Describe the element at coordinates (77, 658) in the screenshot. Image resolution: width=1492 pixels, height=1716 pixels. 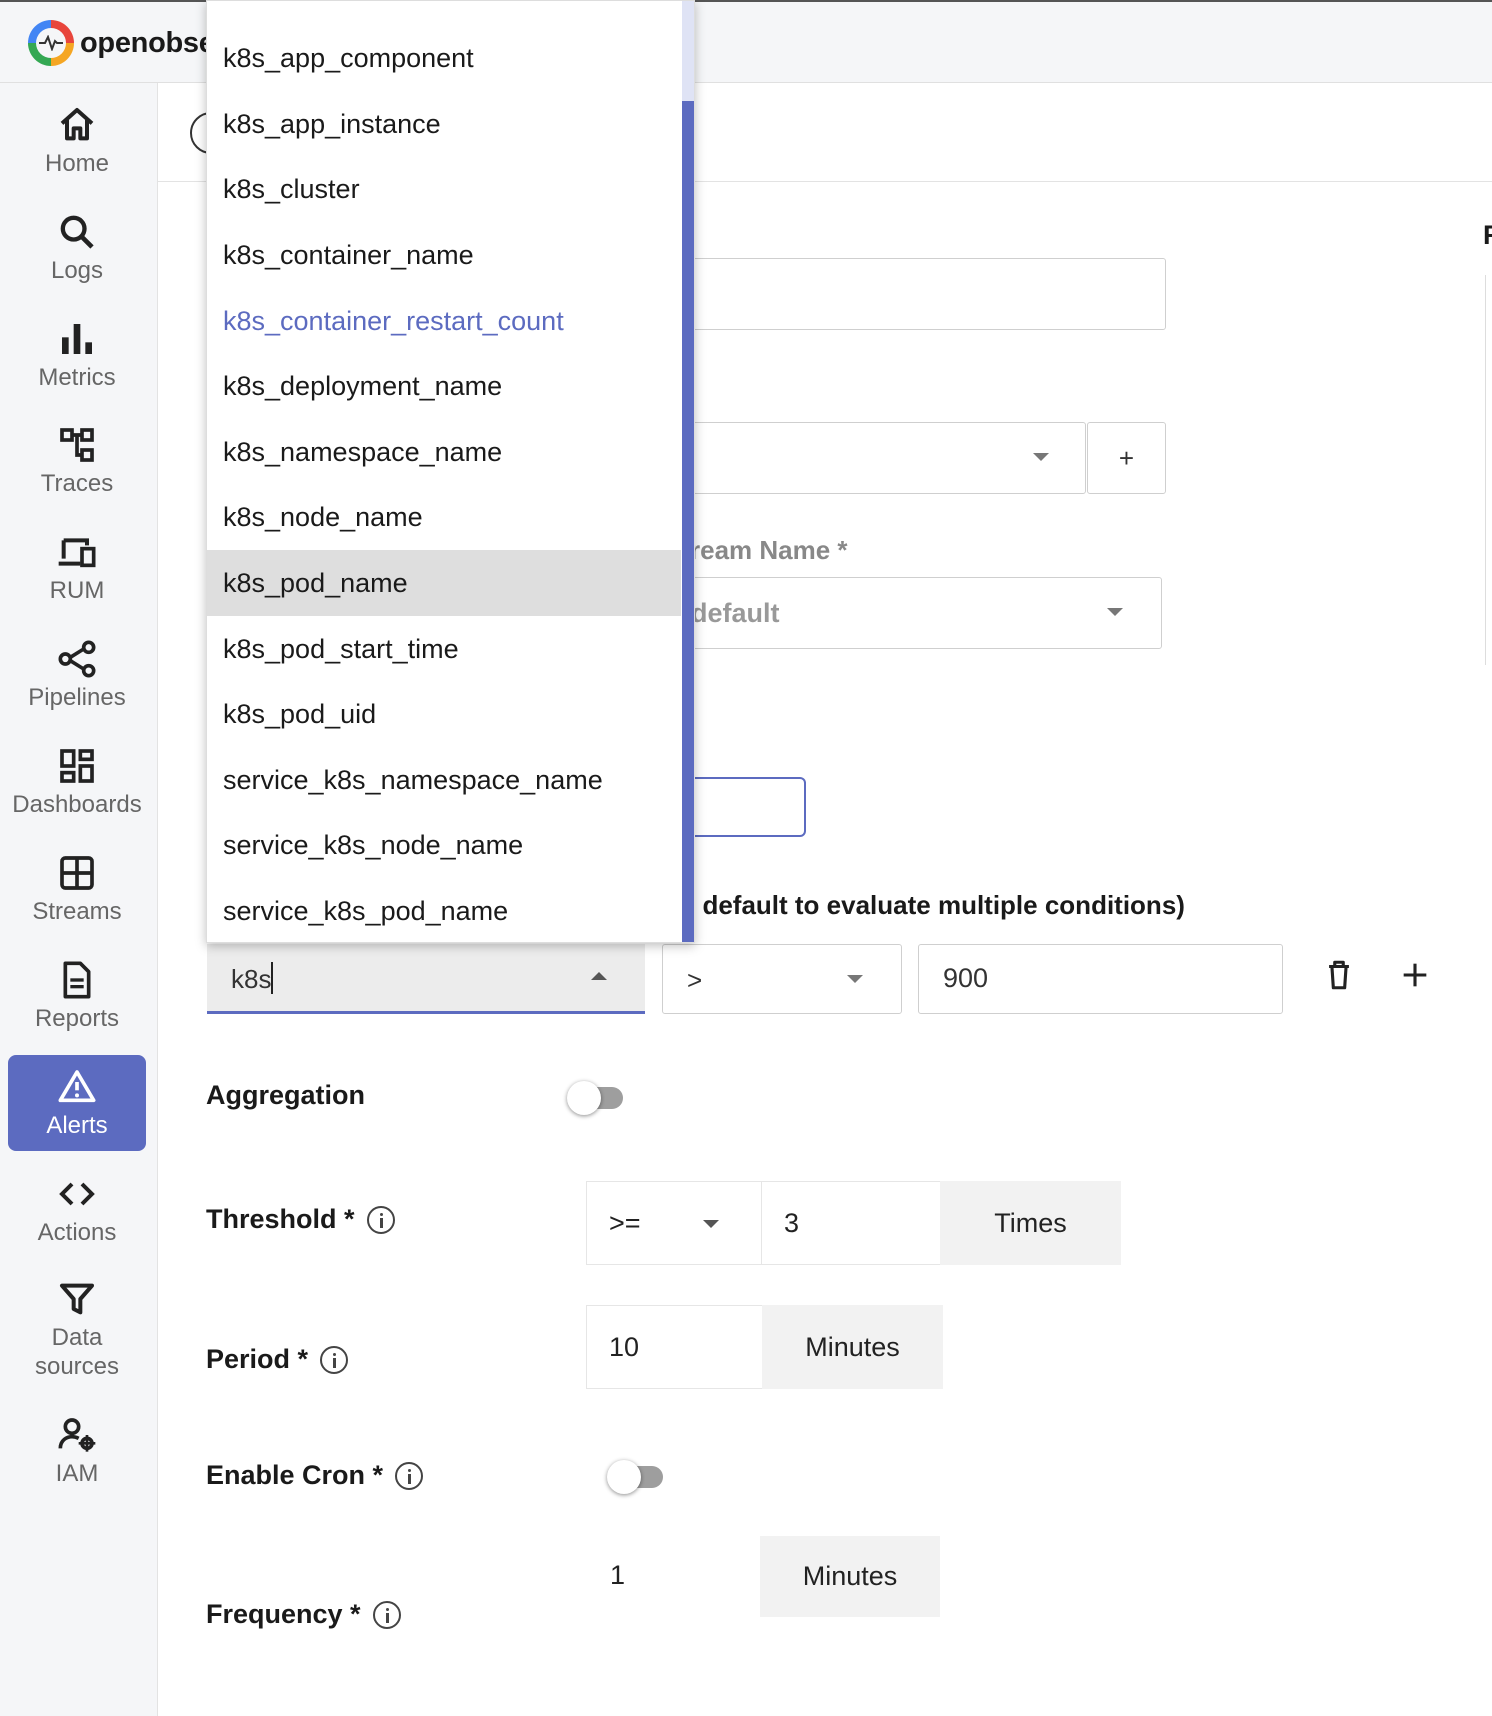
I see `share-icon` at that location.